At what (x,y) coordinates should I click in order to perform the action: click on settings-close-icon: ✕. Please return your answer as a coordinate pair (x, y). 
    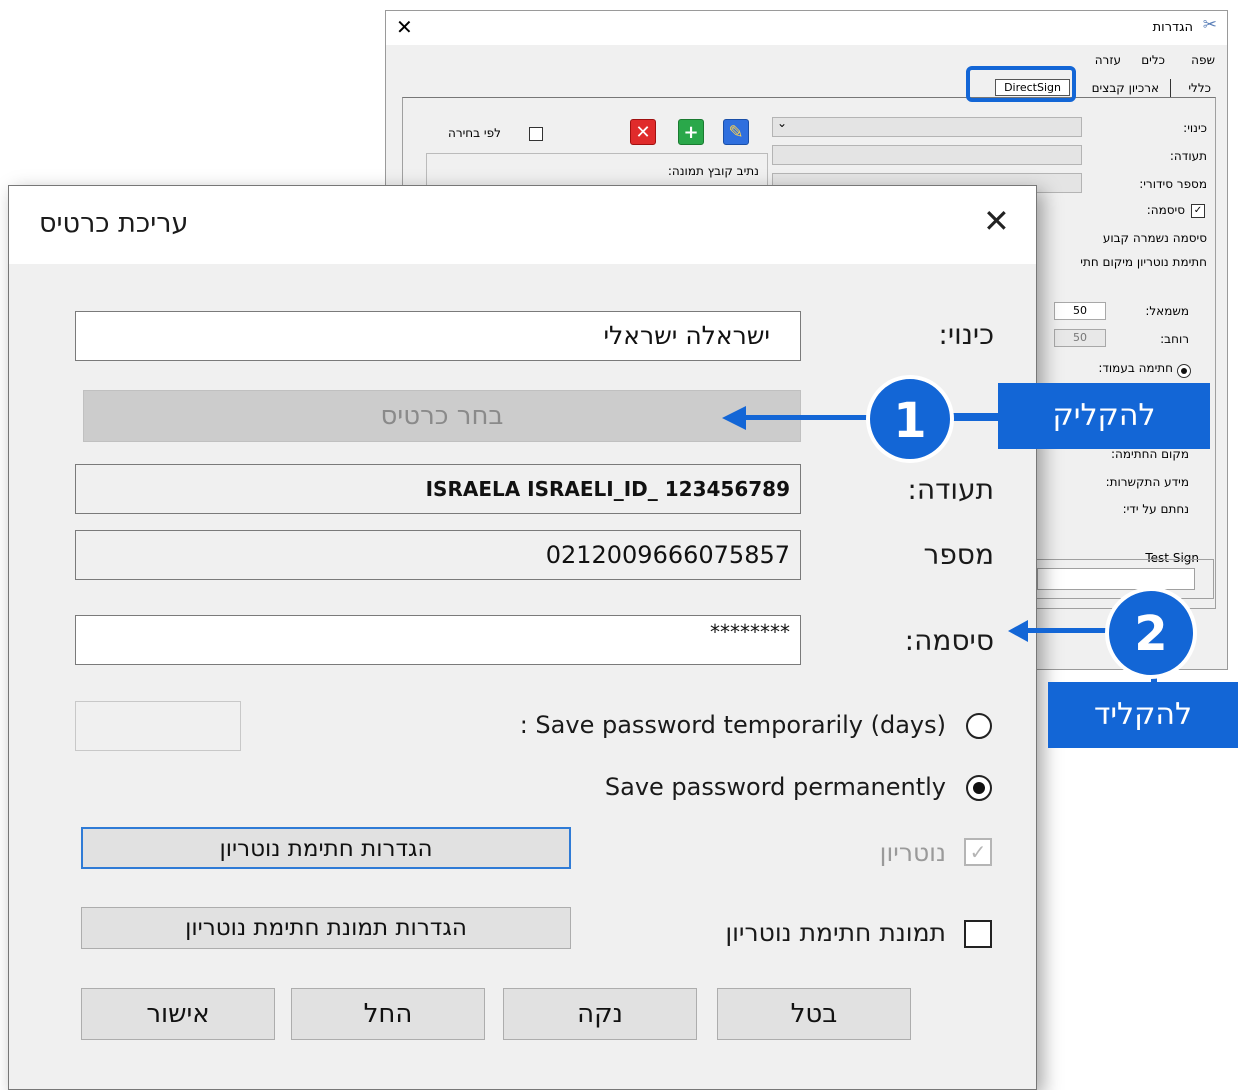
    Looking at the image, I should click on (404, 27).